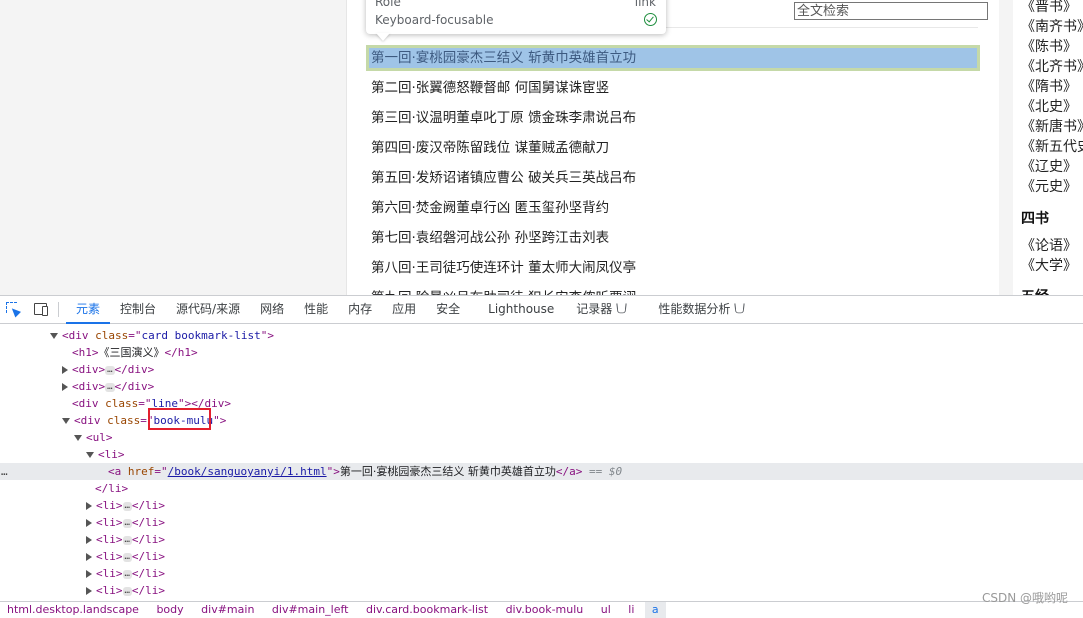  I want to click on device-toolbar-icon, so click(41, 309).